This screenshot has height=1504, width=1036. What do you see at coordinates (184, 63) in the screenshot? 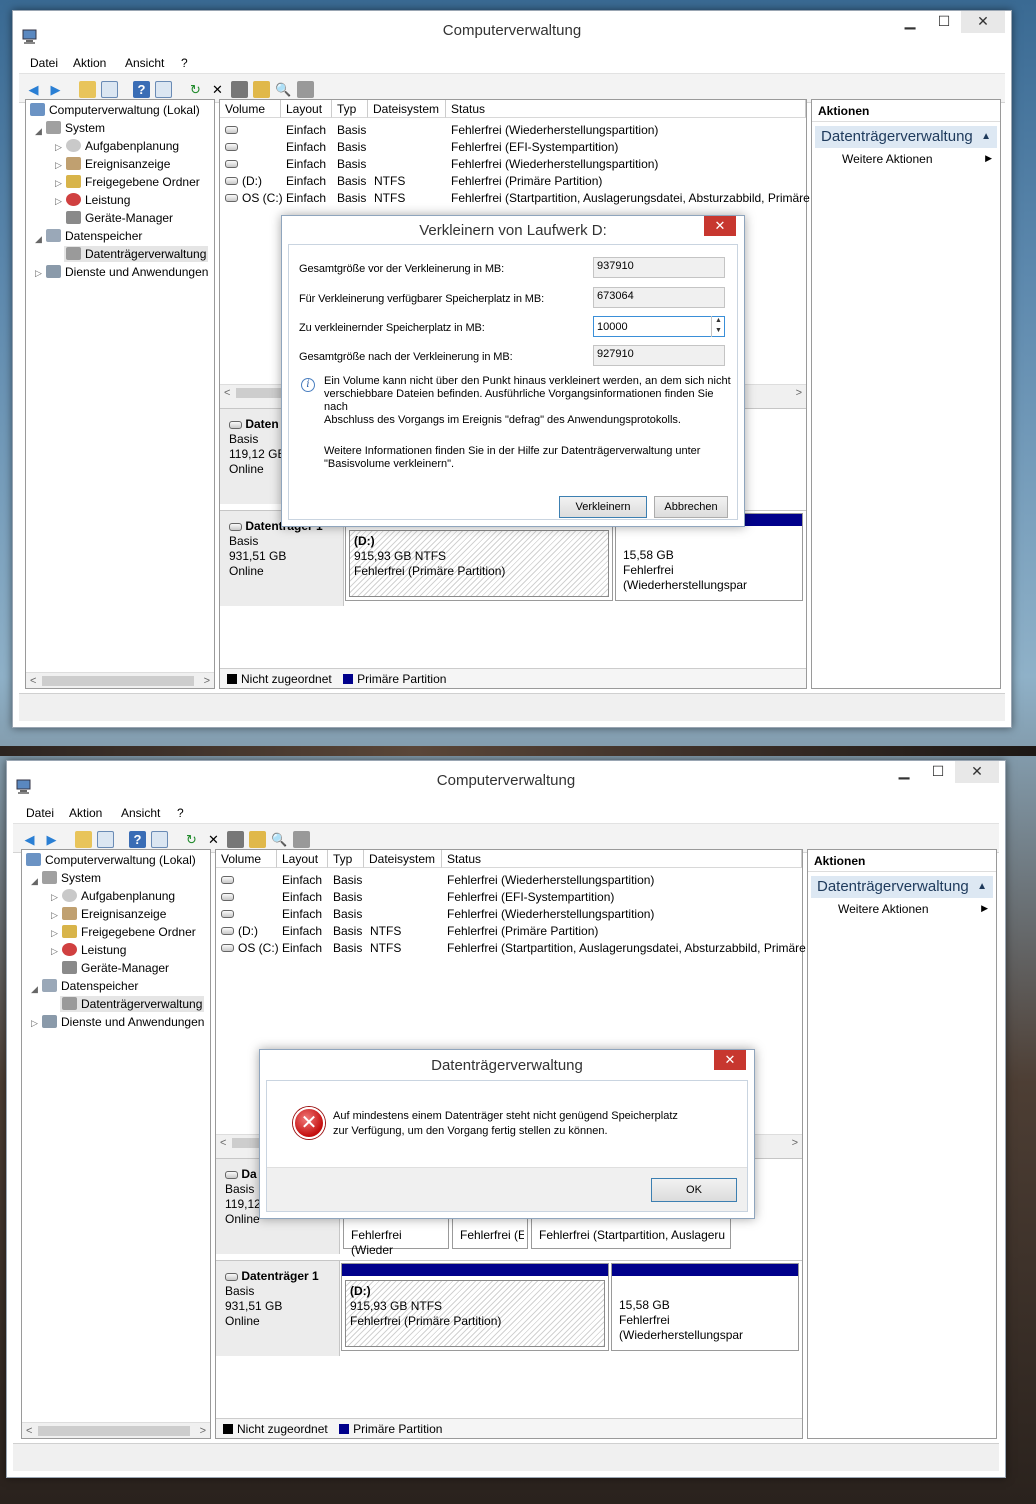
I see `menu-help: ?` at bounding box center [184, 63].